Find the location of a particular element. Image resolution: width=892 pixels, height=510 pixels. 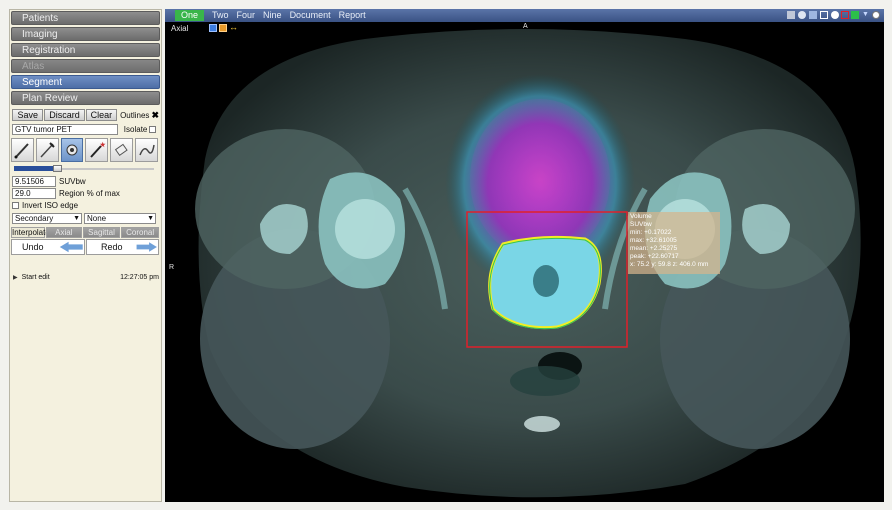

none-select: None ▼ is located at coordinates (120, 218).